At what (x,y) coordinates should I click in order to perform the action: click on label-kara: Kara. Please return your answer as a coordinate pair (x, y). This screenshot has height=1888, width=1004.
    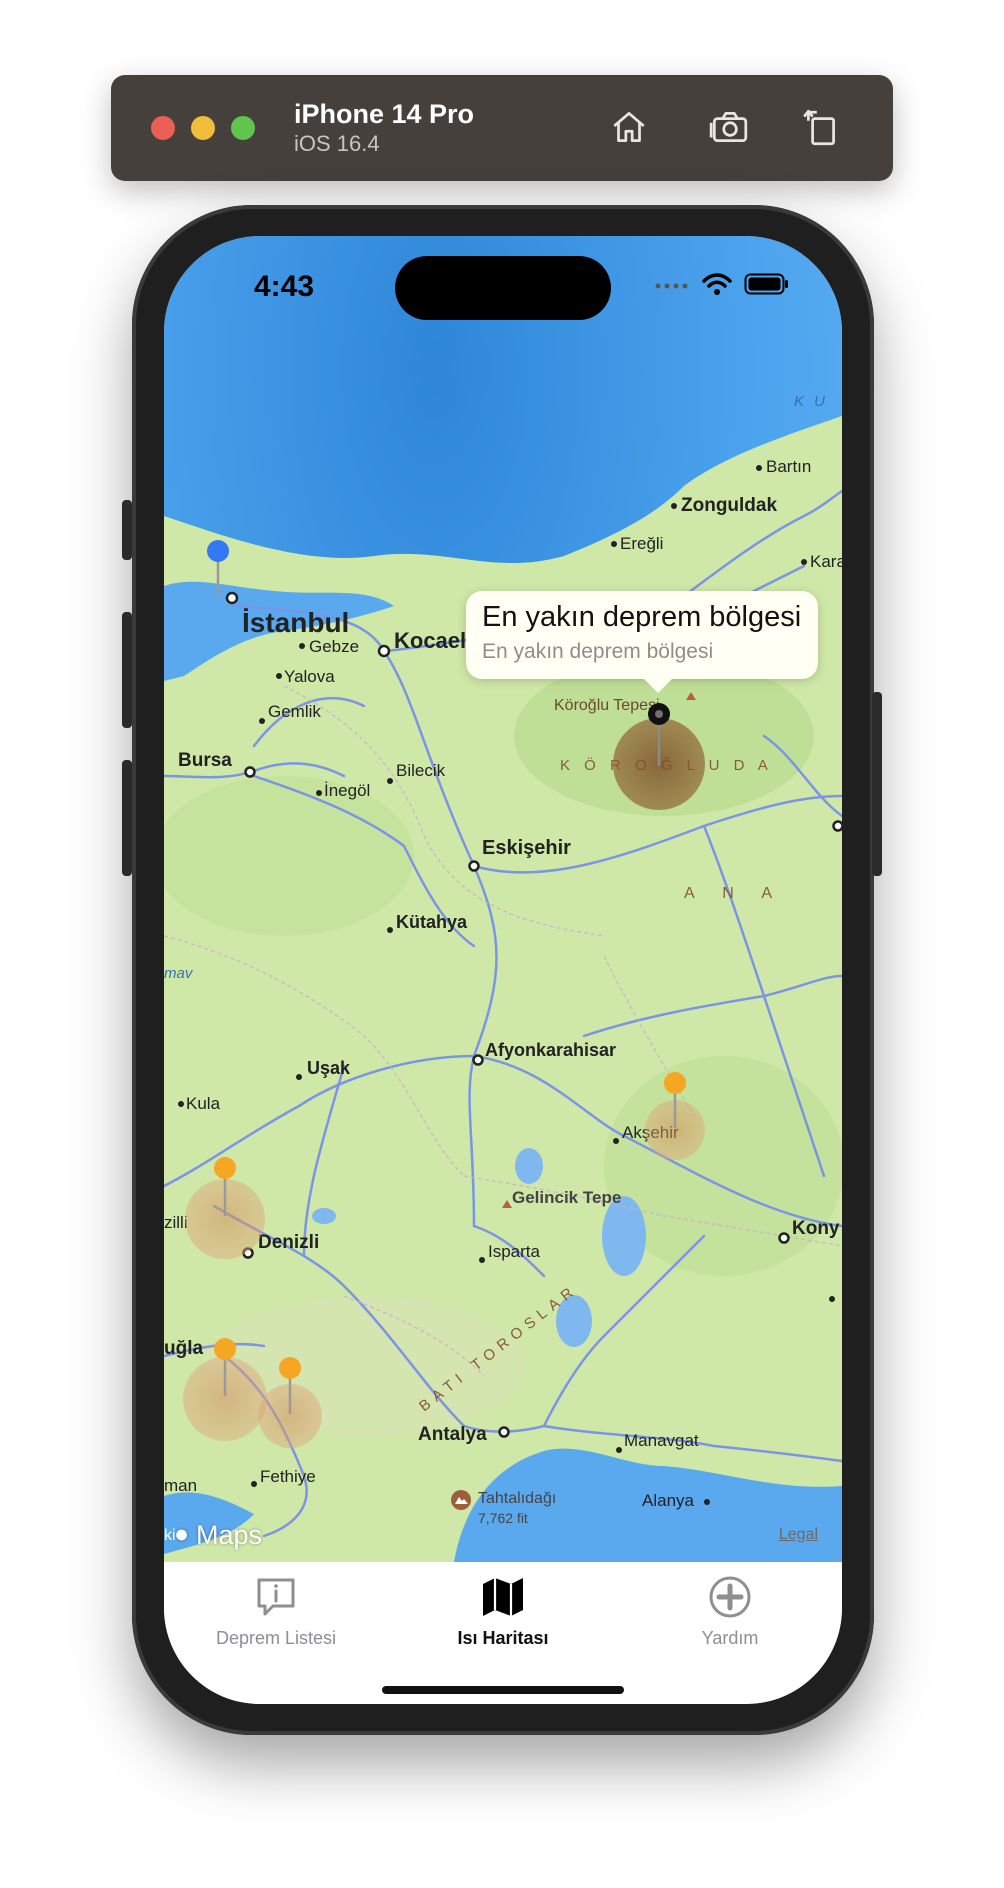
    Looking at the image, I should click on (826, 561).